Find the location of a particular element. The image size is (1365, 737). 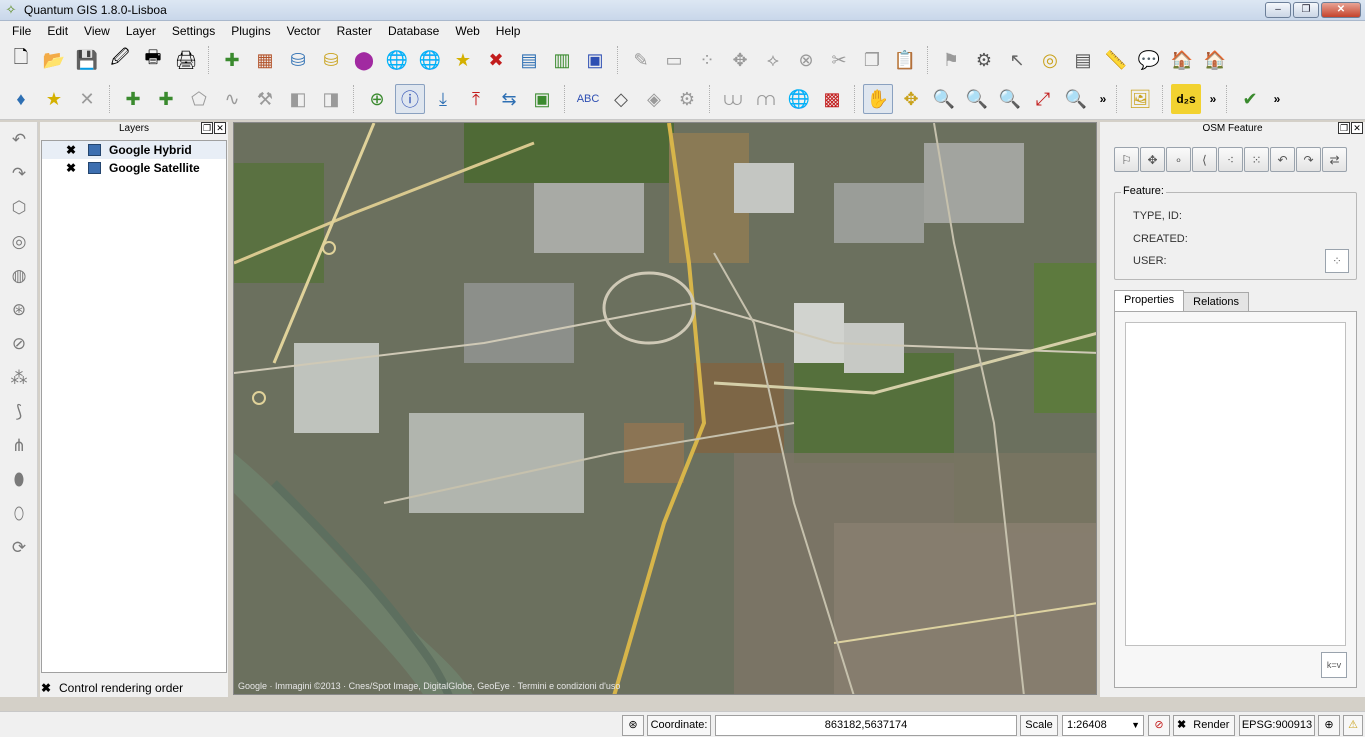

add-wms-layer-icon: 🌐 is located at coordinates (397, 60).